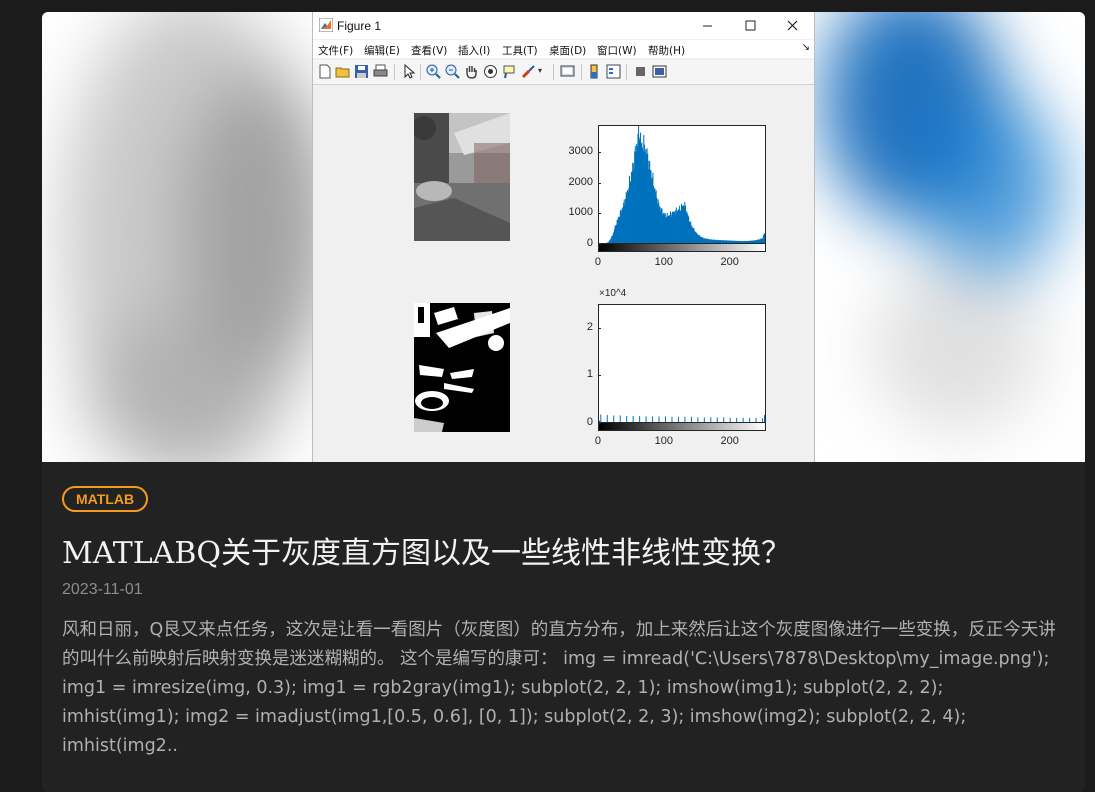 The height and width of the screenshot is (792, 1095). What do you see at coordinates (528, 71) in the screenshot?
I see `brush-icon` at bounding box center [528, 71].